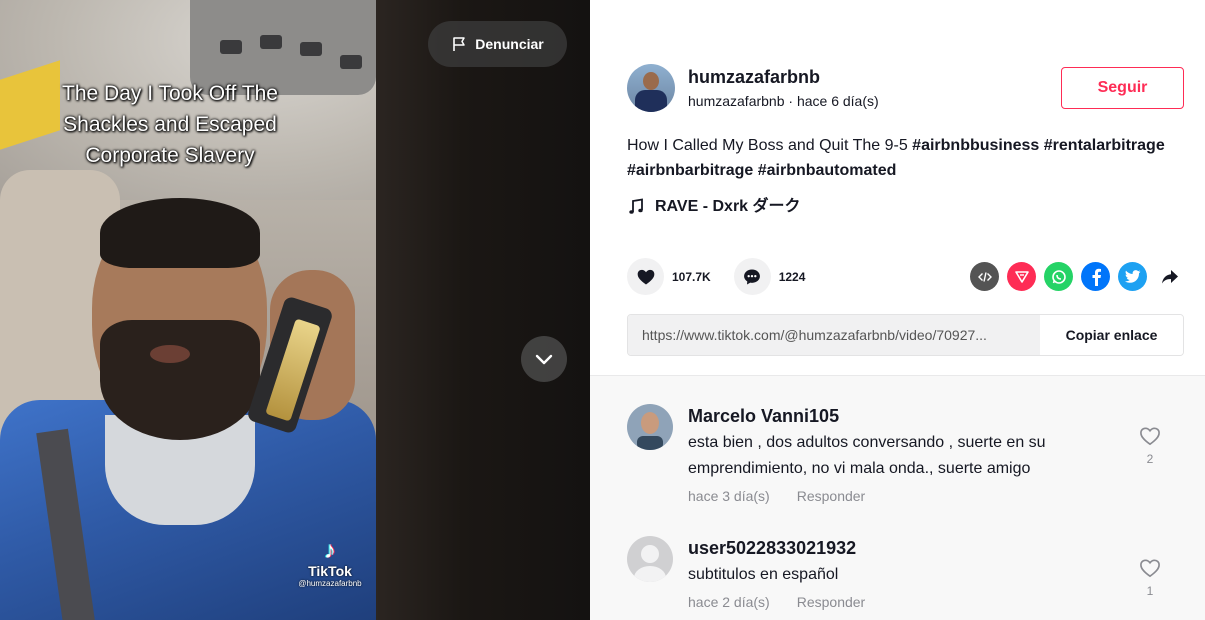 This screenshot has height=620, width=1205. I want to click on comment-like: 2, so click(1150, 446).